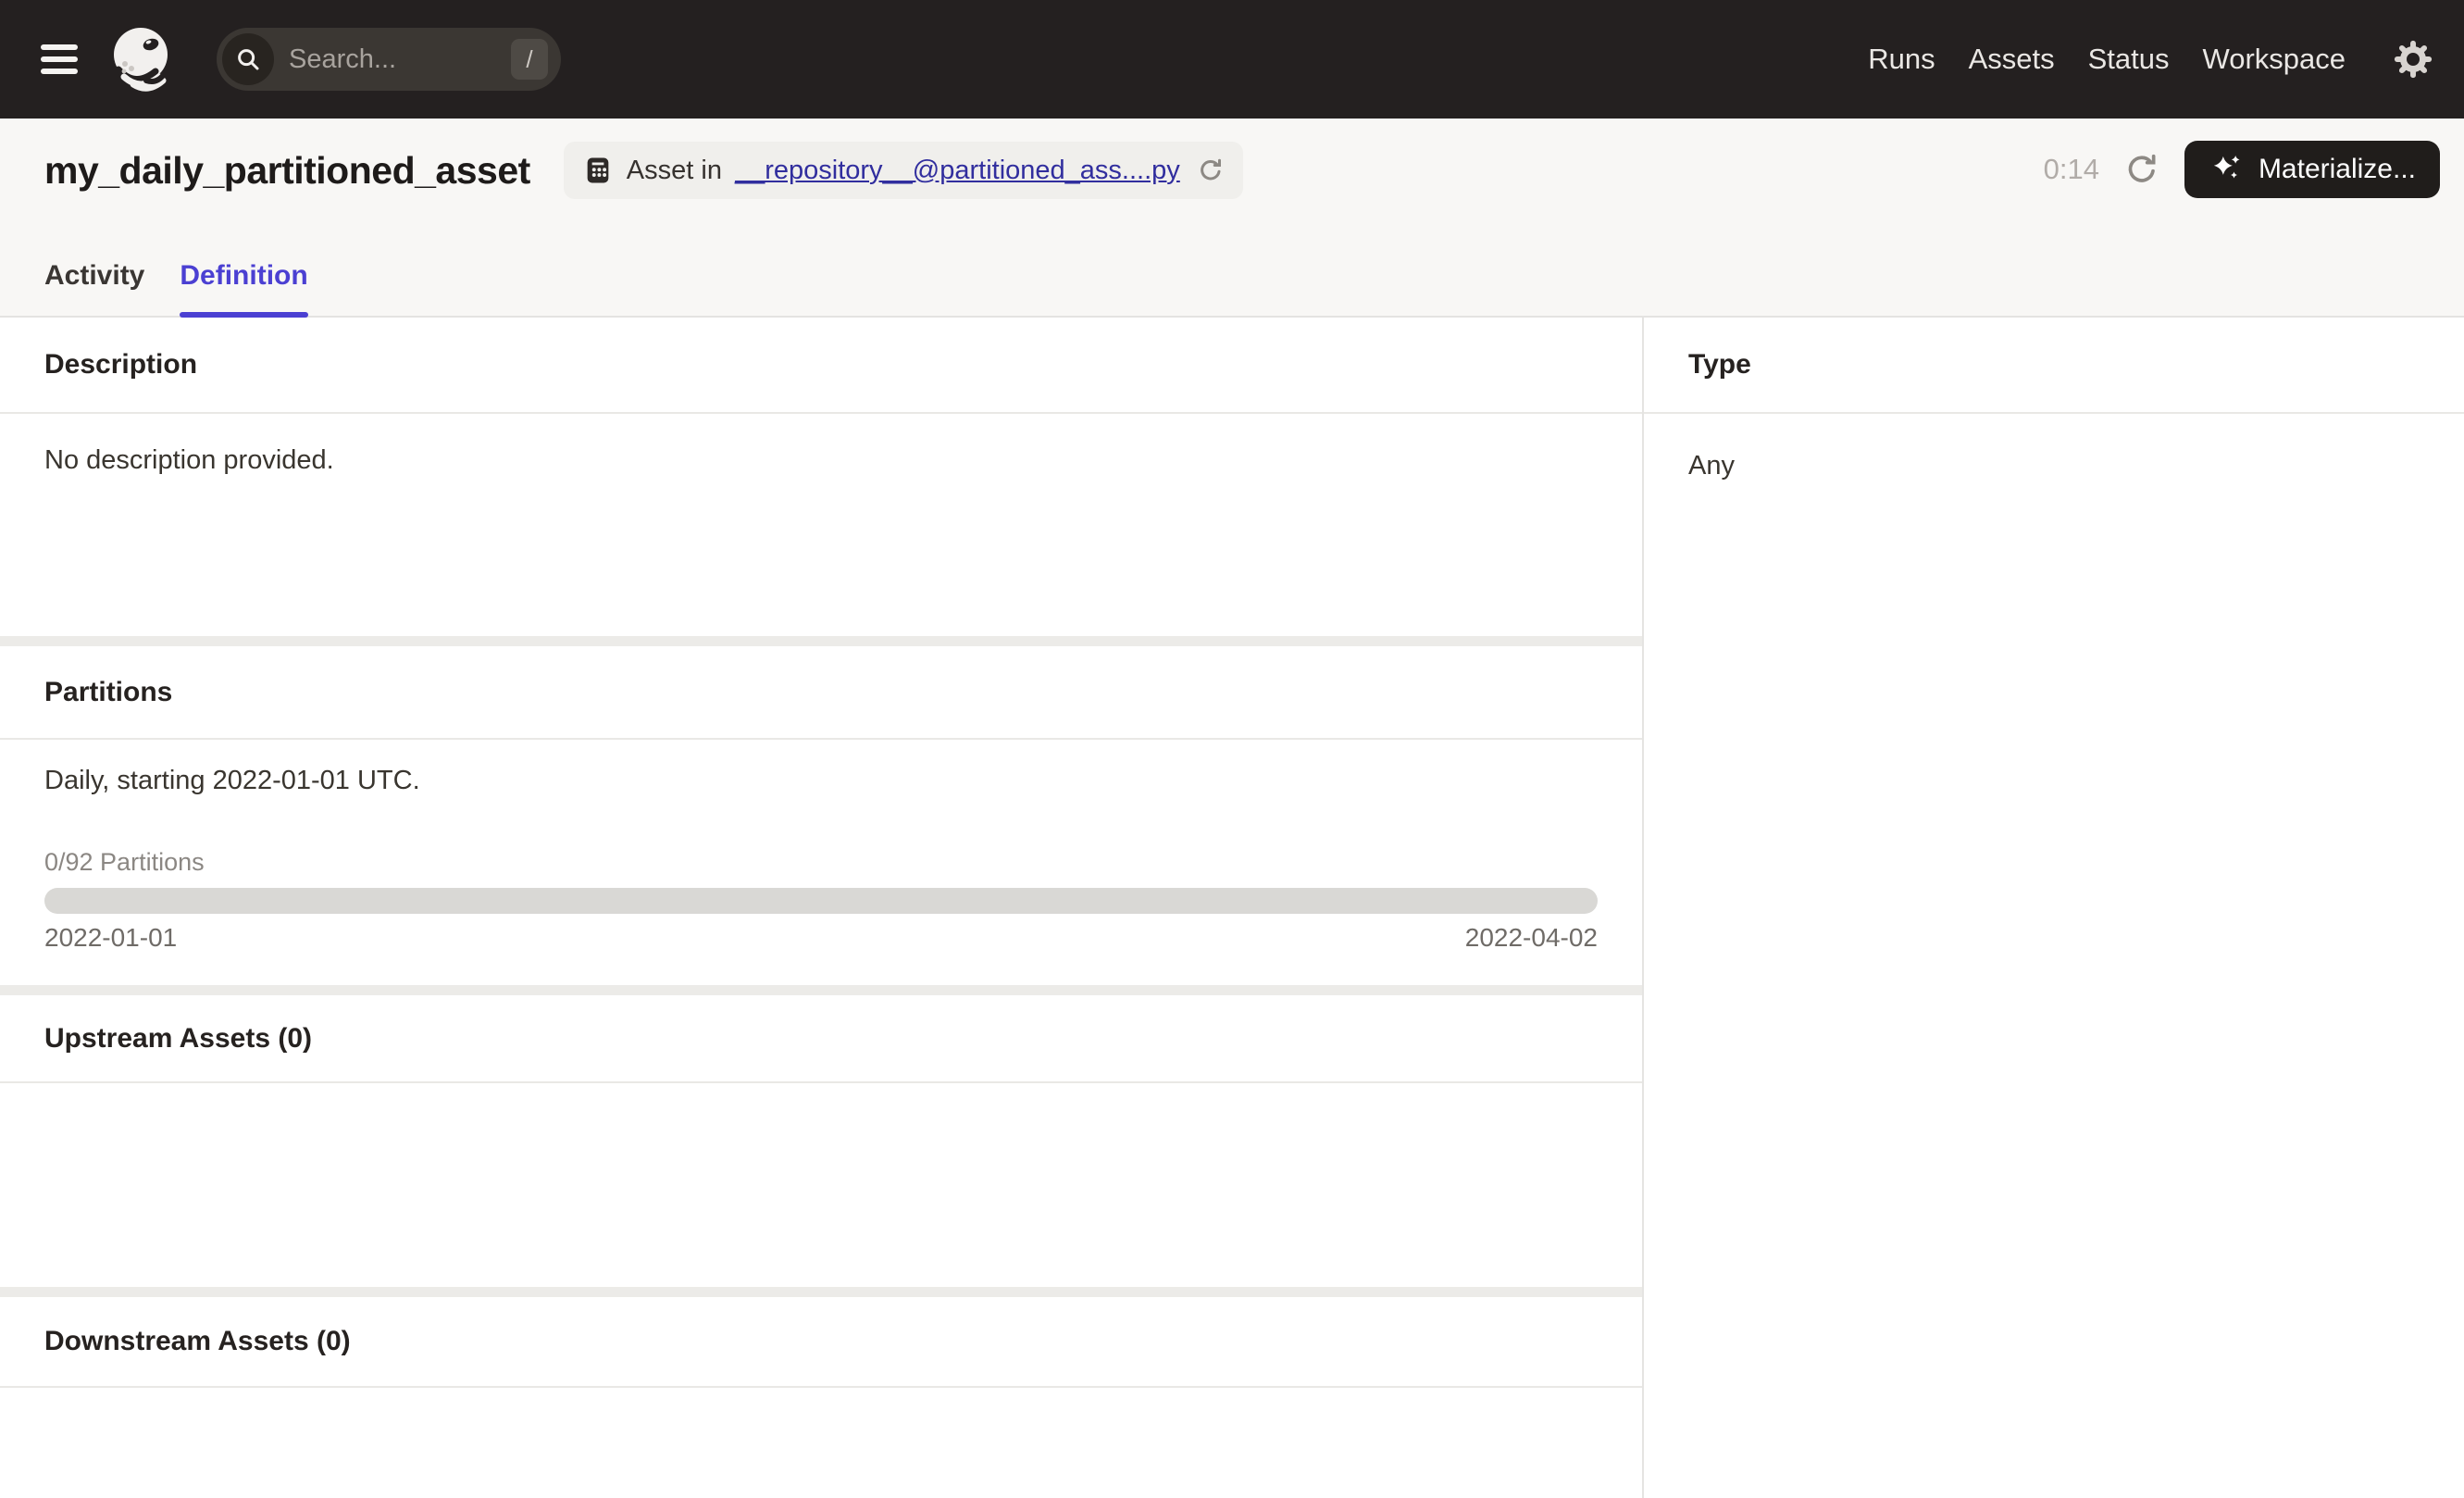  Describe the element at coordinates (1901, 59) in the screenshot. I see `nav-link-runs: Runs` at that location.